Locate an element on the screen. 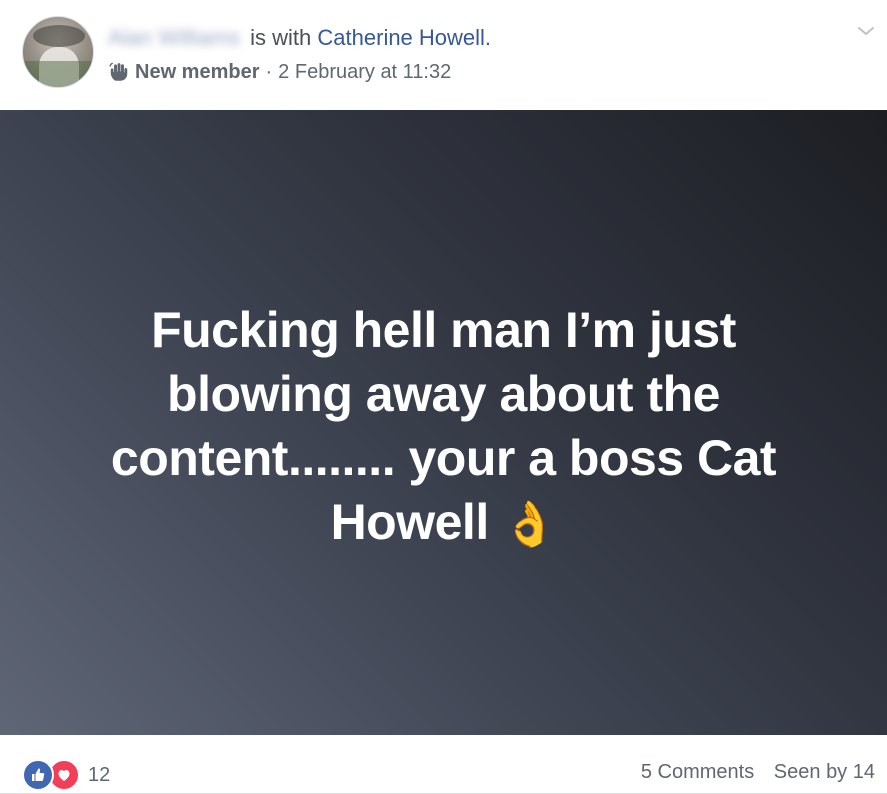 This screenshot has height=794, width=887. seen-by-count: Seen by 14 is located at coordinates (824, 772).